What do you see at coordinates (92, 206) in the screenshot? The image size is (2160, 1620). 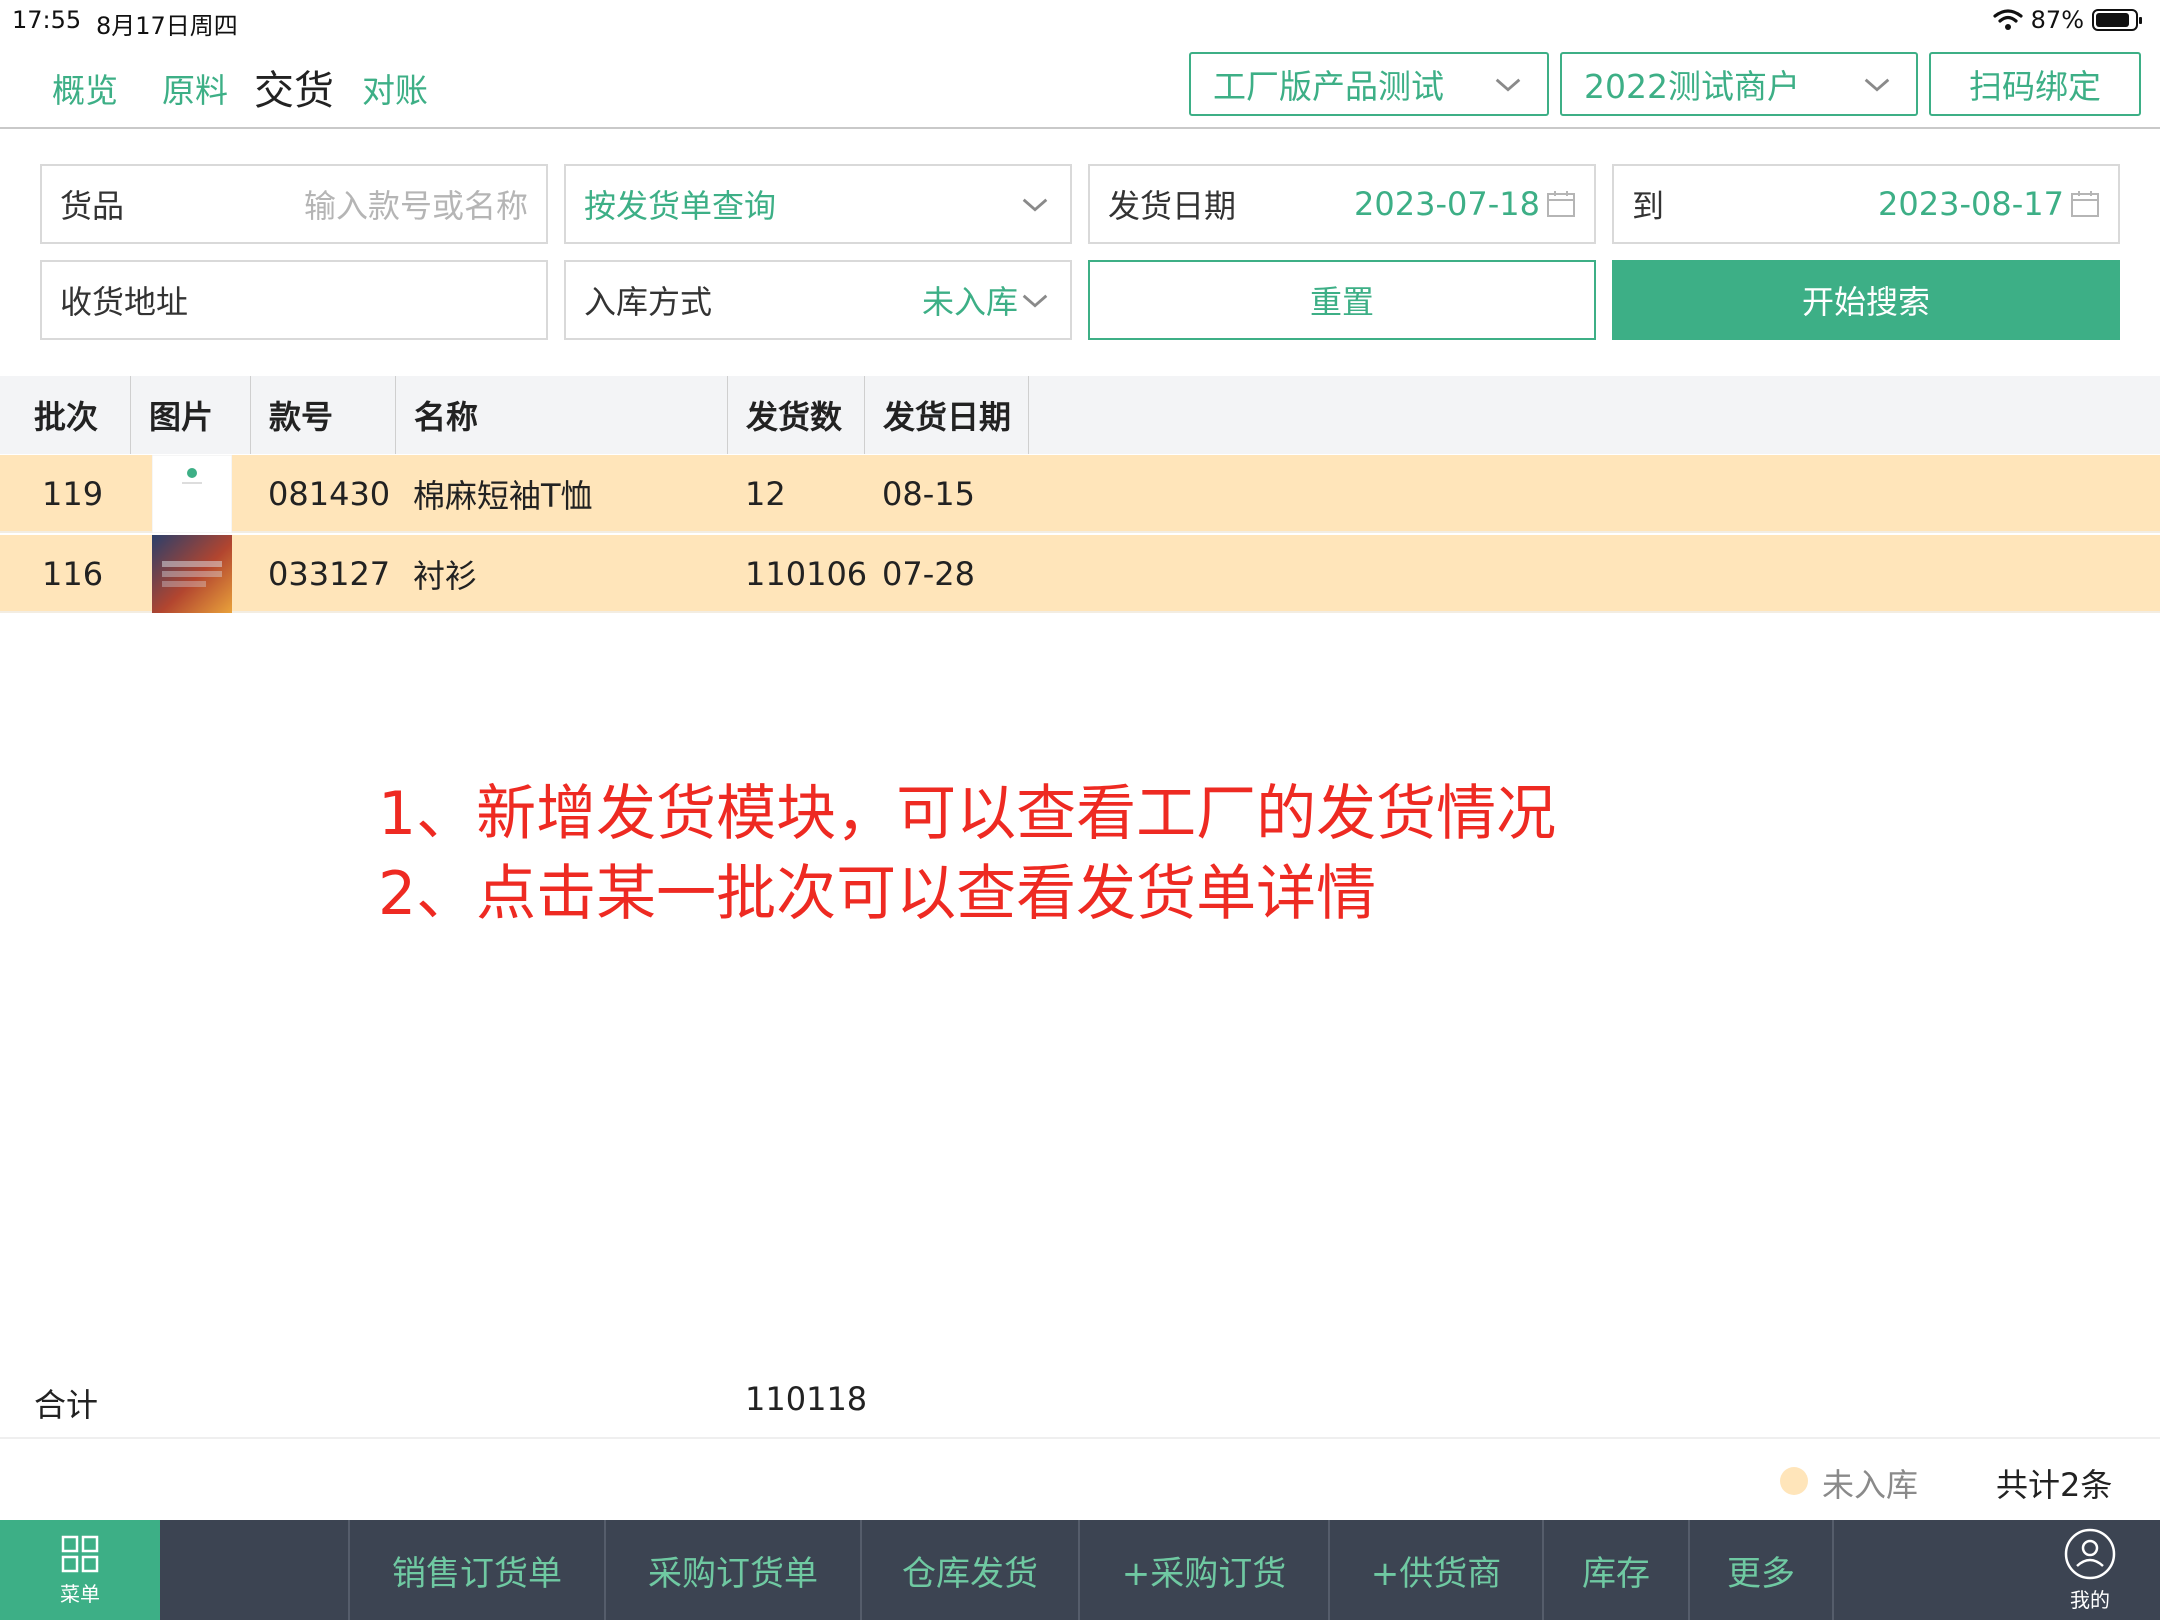 I see `goods-label: 货品` at bounding box center [92, 206].